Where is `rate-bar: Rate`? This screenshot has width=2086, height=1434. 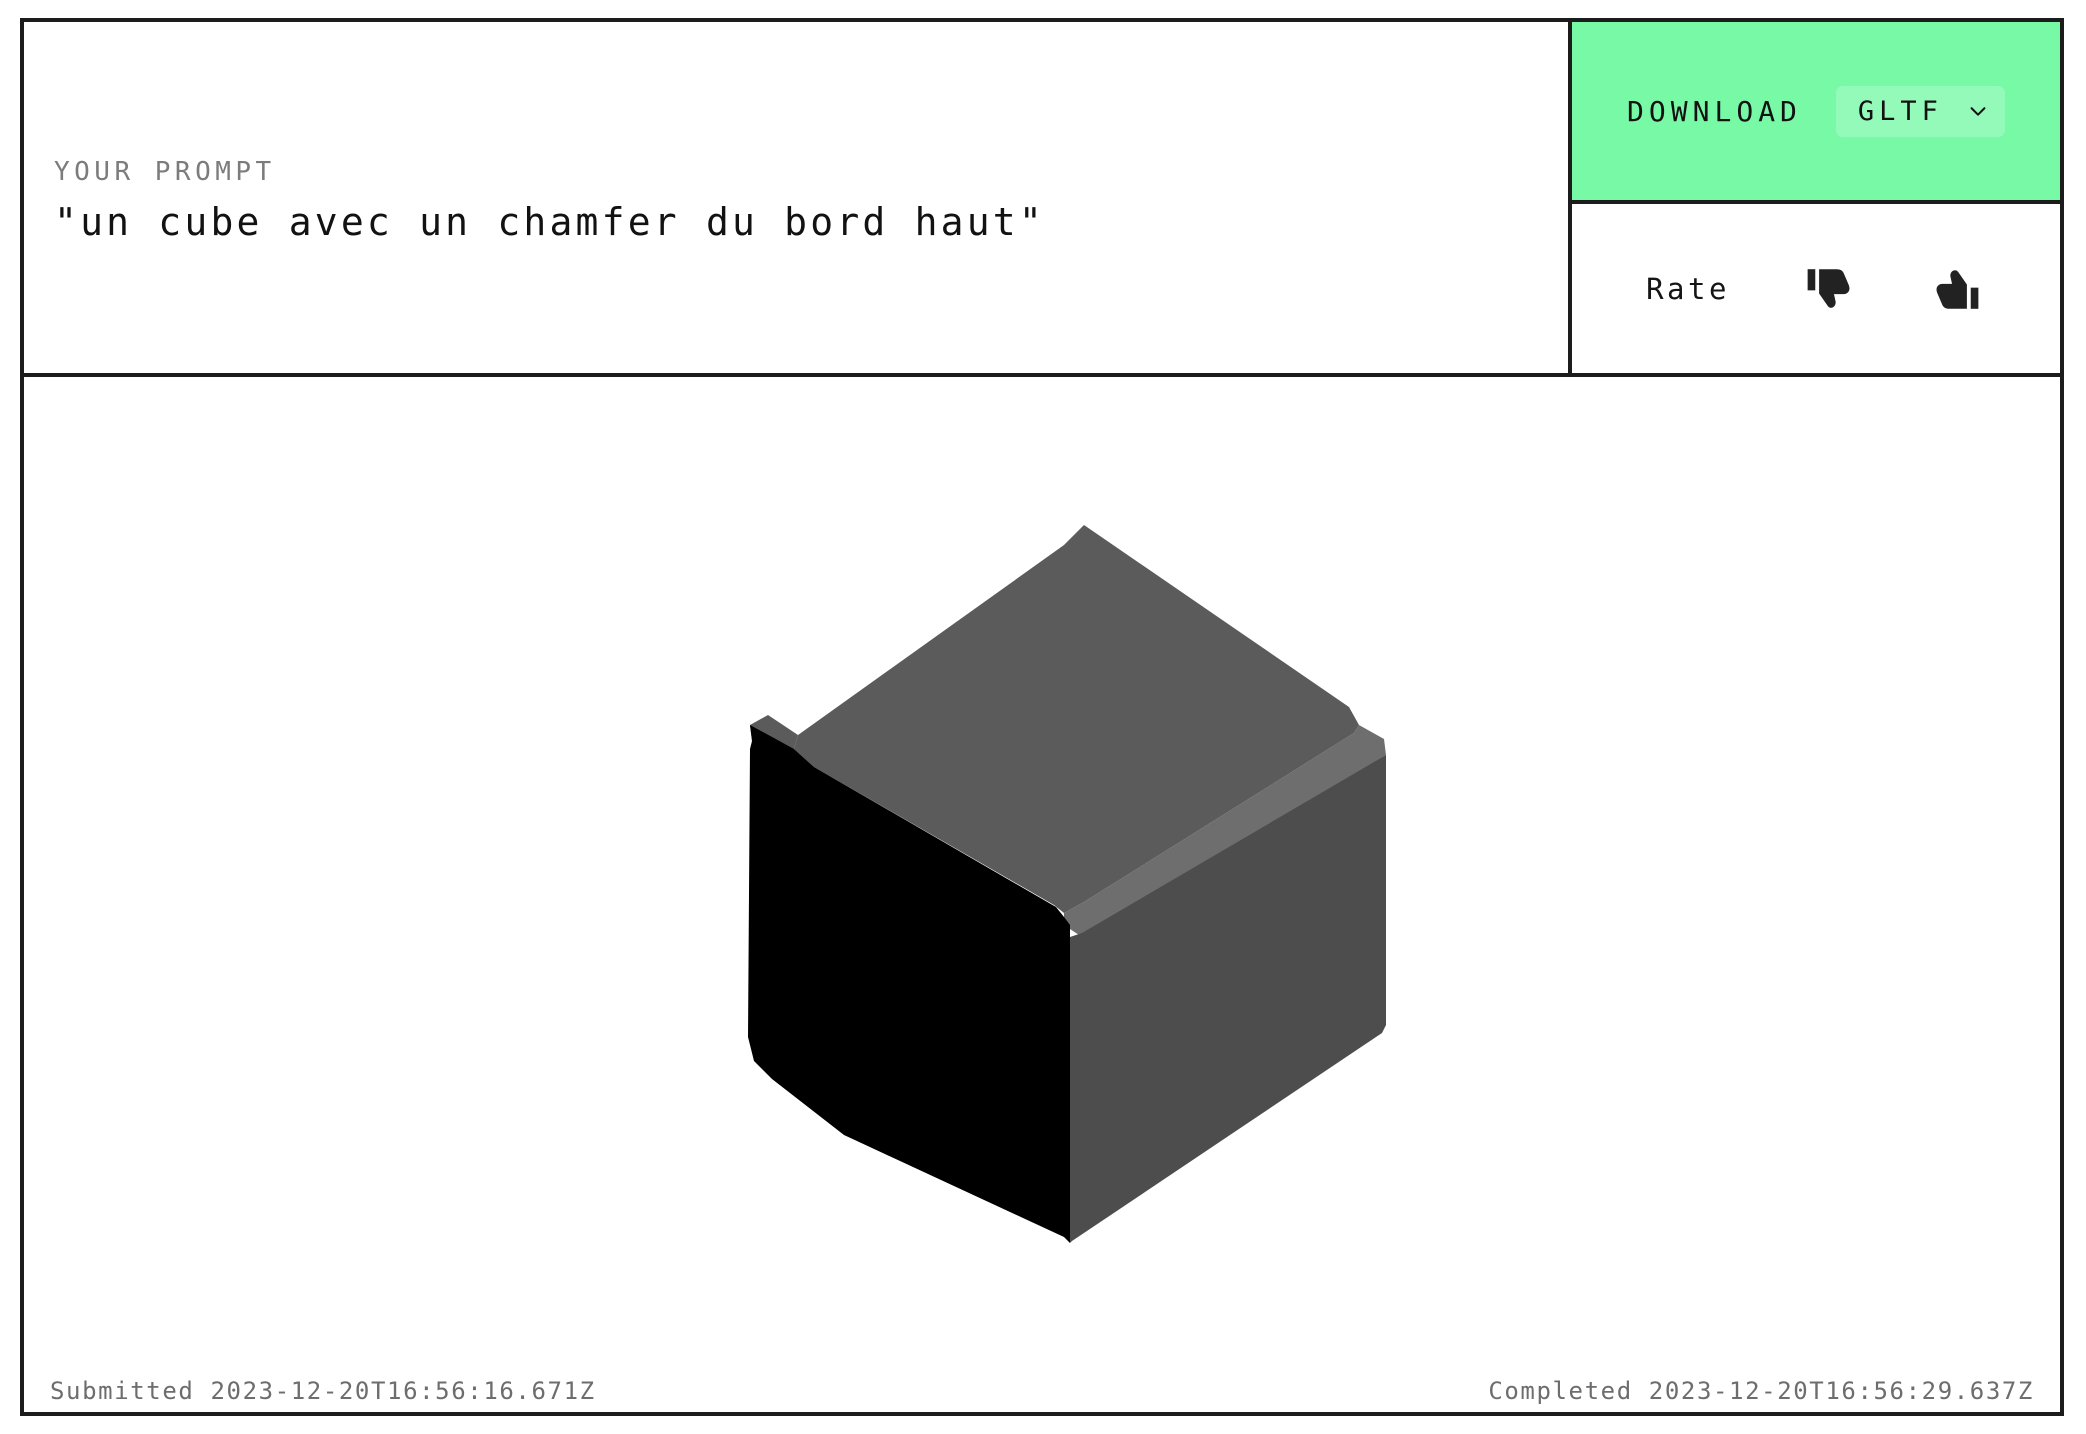
rate-bar: Rate is located at coordinates (1816, 288).